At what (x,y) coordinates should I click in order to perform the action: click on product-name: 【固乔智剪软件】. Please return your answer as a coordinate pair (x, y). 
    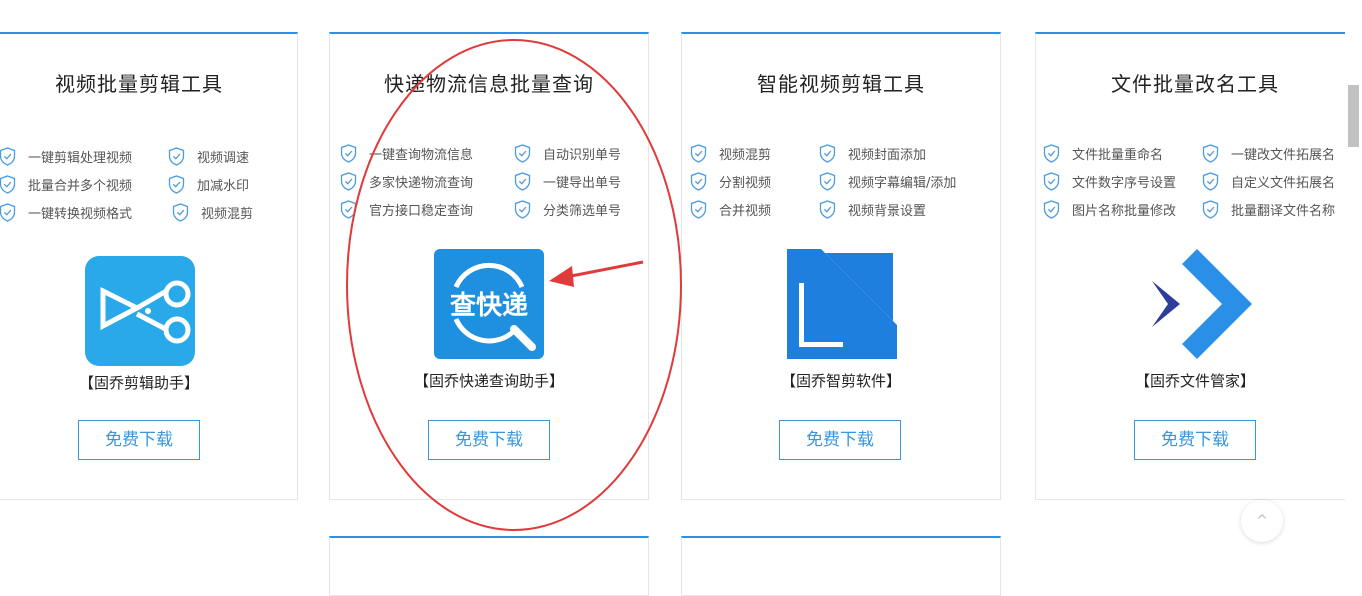
    Looking at the image, I should click on (840, 381).